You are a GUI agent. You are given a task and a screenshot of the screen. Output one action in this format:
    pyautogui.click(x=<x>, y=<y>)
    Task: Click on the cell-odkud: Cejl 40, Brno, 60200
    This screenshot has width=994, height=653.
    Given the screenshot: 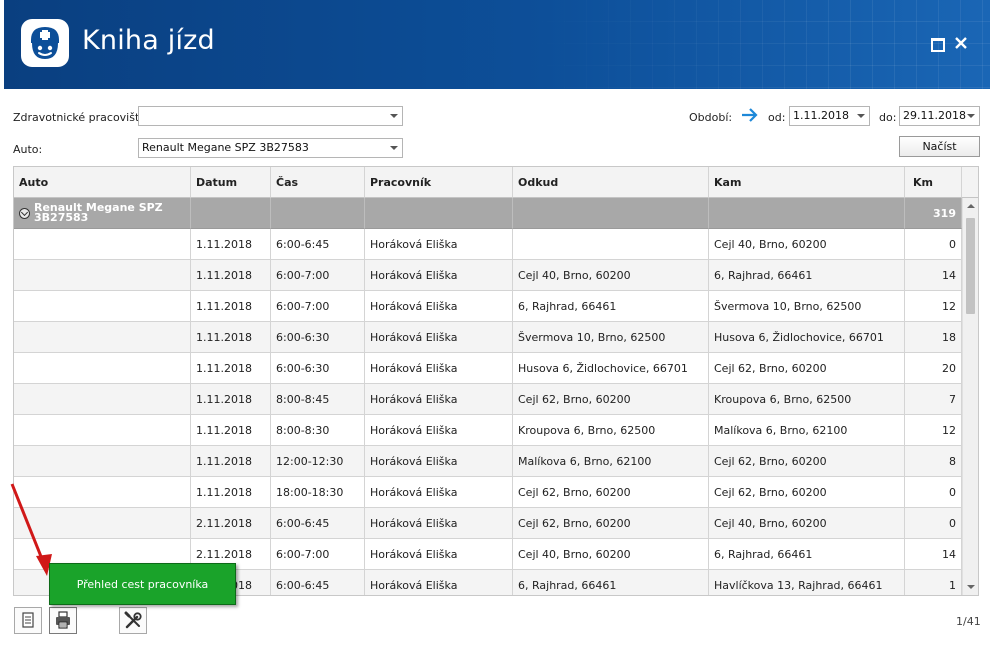 What is the action you would take?
    pyautogui.click(x=611, y=275)
    